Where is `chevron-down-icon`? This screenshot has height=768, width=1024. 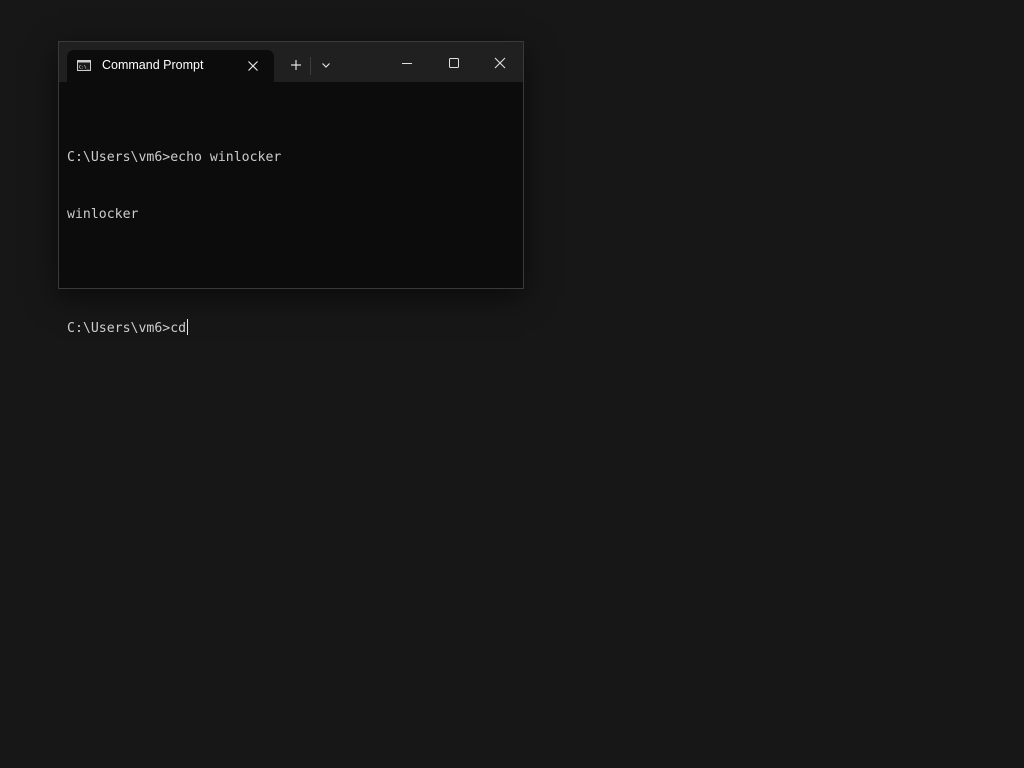
chevron-down-icon is located at coordinates (326, 65).